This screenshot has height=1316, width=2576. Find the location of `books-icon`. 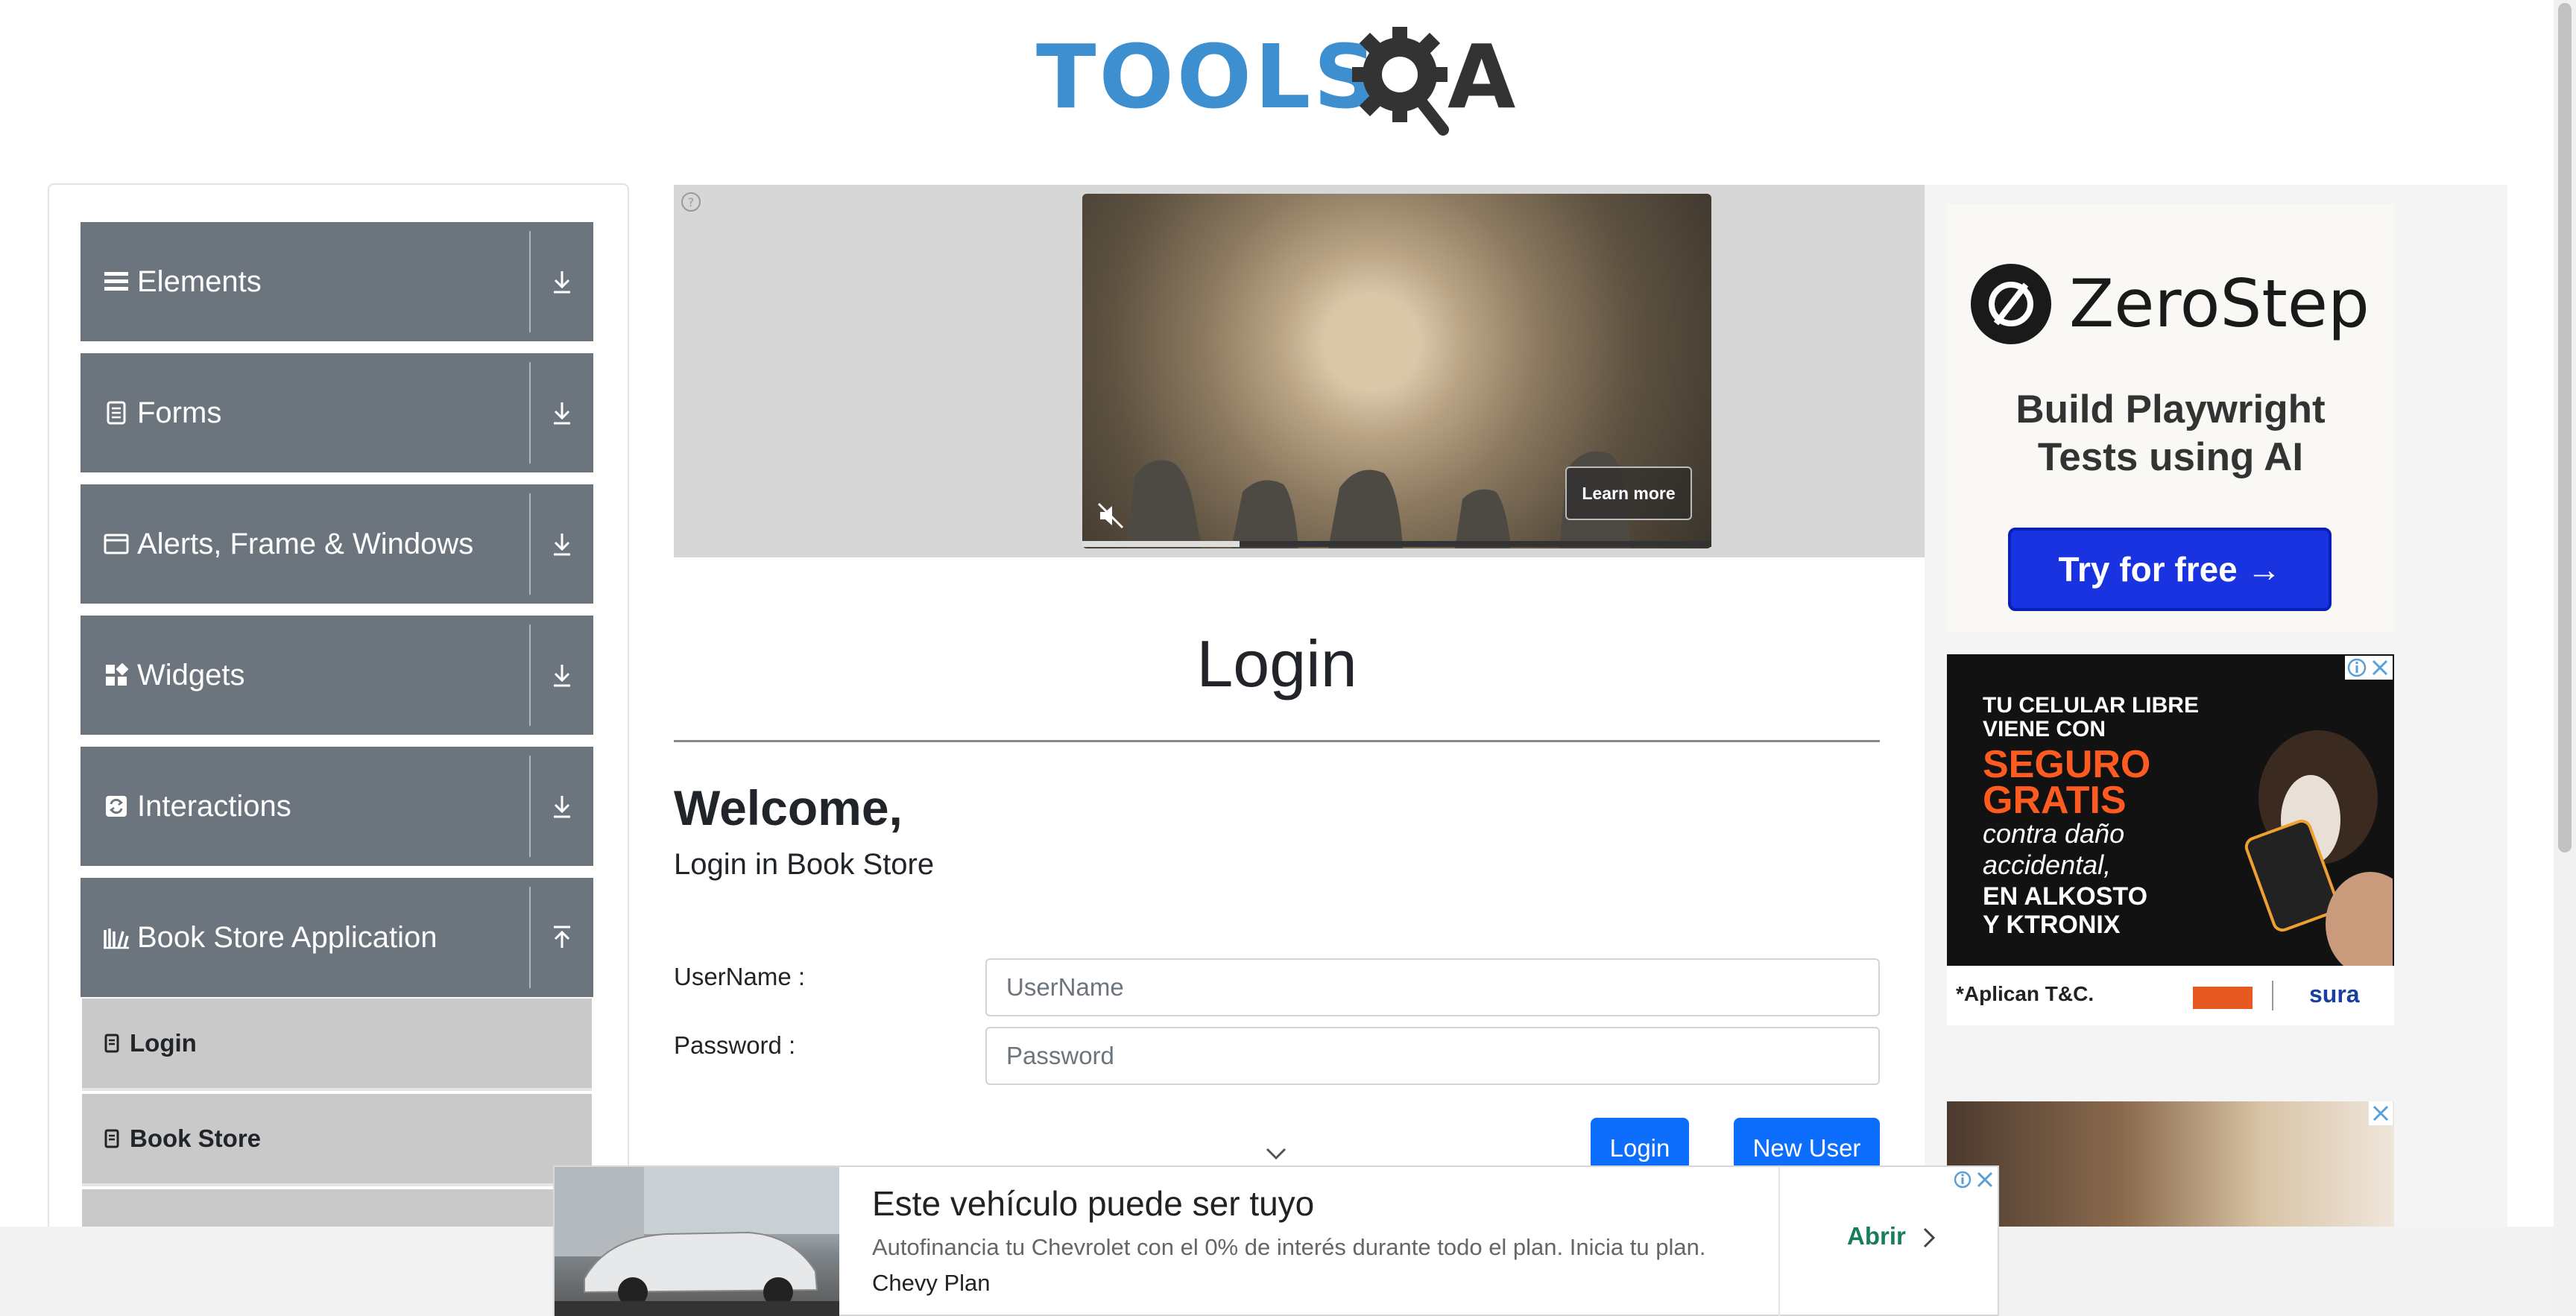

books-icon is located at coordinates (117, 938).